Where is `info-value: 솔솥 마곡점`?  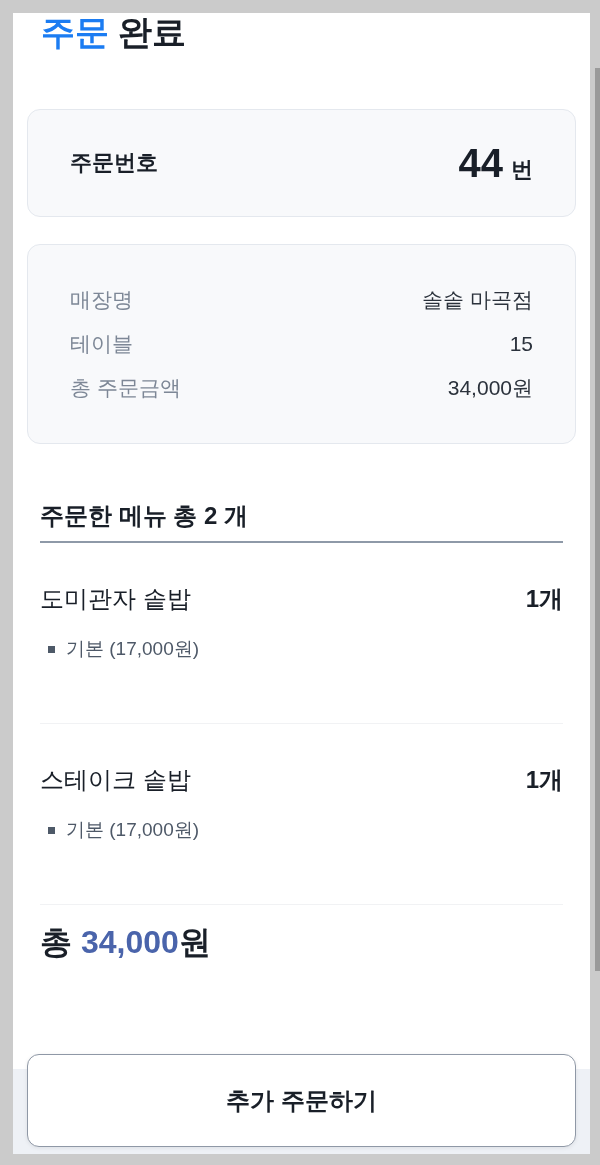
info-value: 솔솥 마곡점 is located at coordinates (477, 300).